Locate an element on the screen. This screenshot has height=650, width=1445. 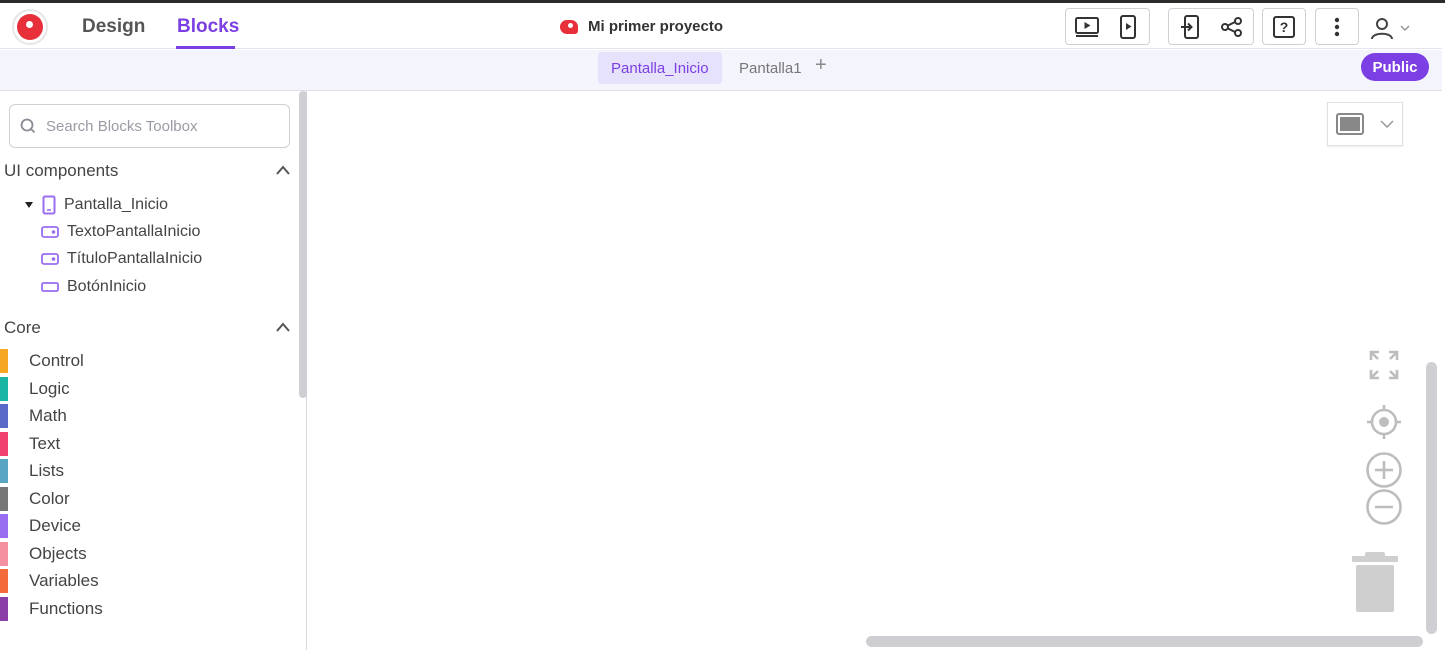
category-lists: Lists is located at coordinates (145, 471).